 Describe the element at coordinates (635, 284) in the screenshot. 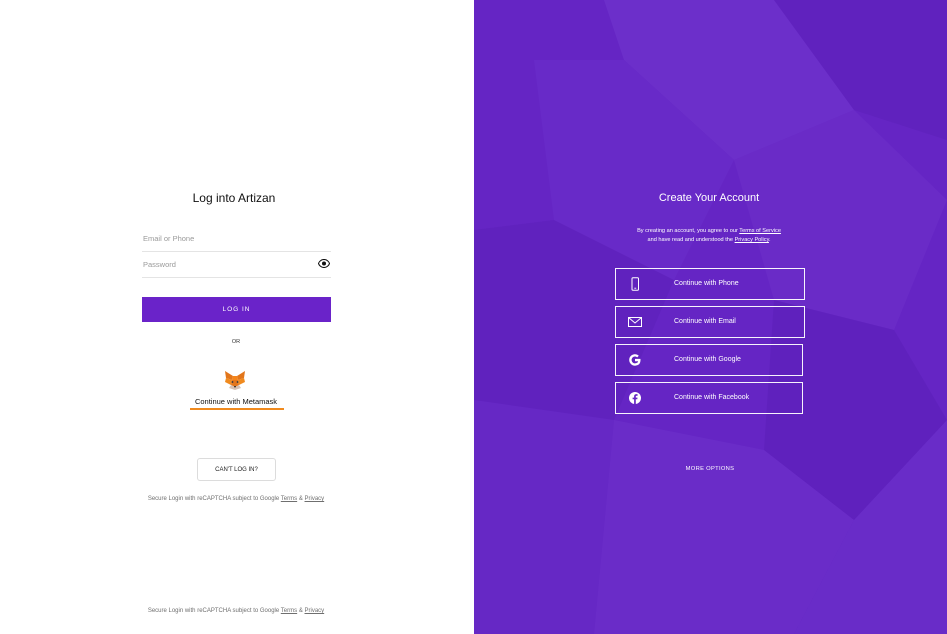

I see `phone-icon` at that location.